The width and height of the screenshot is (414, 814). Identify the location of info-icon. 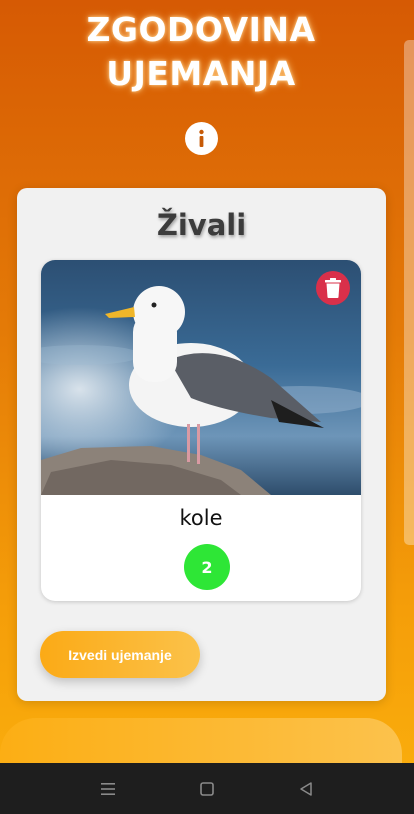
(201, 138).